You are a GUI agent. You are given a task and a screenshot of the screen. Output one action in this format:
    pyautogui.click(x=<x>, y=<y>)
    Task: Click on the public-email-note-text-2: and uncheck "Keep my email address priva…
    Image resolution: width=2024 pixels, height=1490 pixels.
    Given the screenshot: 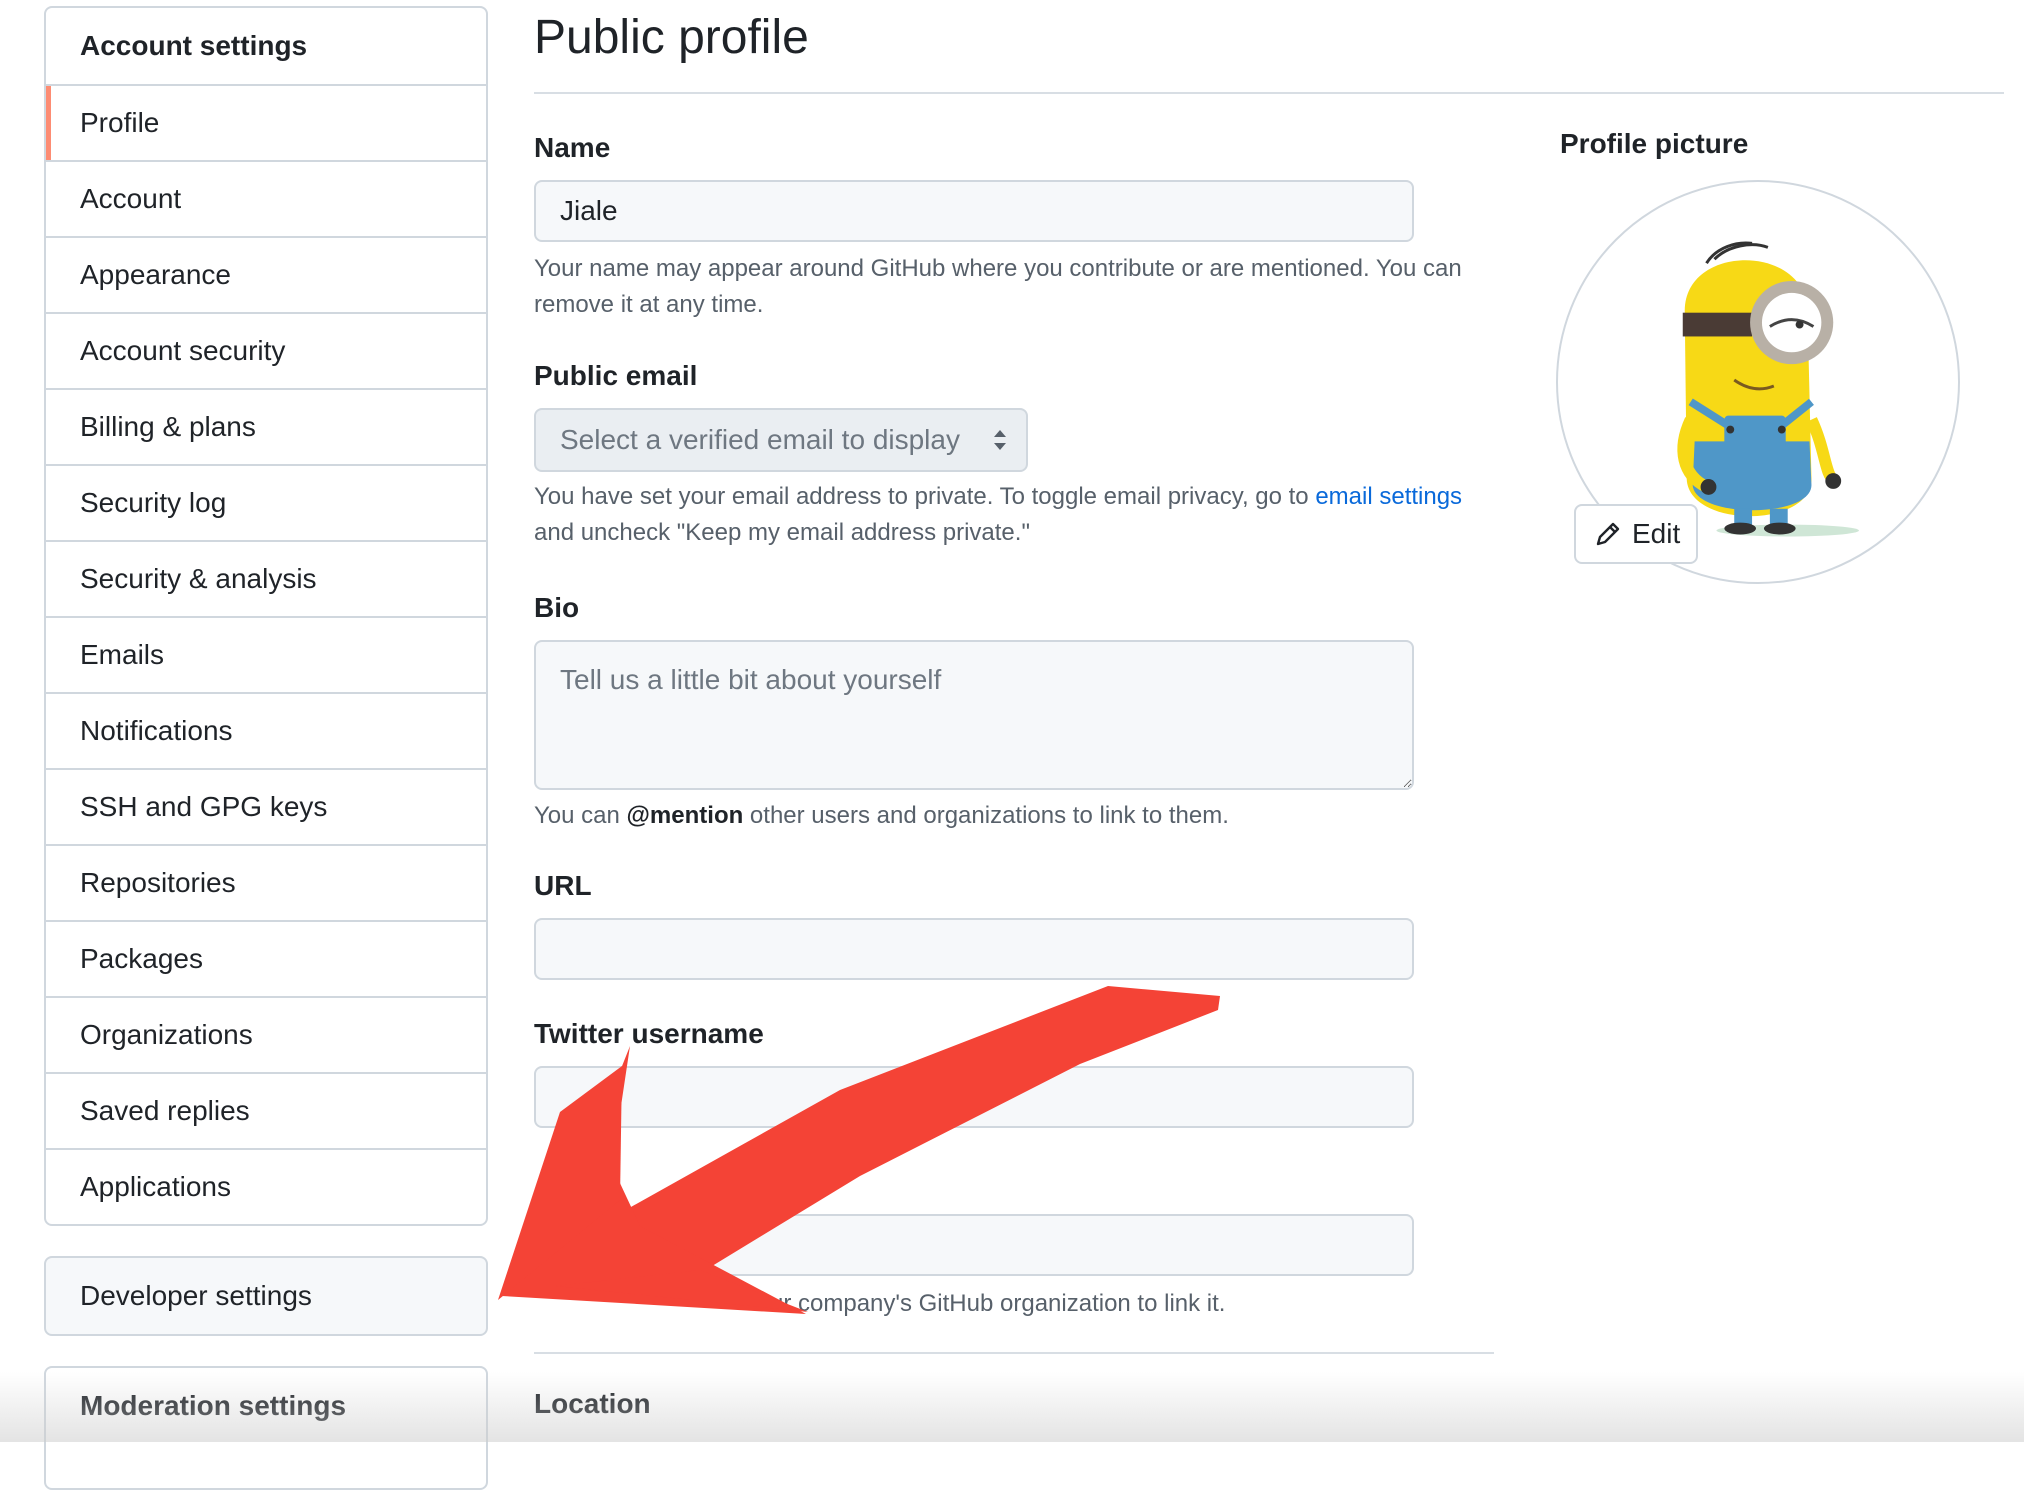 What is the action you would take?
    pyautogui.click(x=782, y=532)
    